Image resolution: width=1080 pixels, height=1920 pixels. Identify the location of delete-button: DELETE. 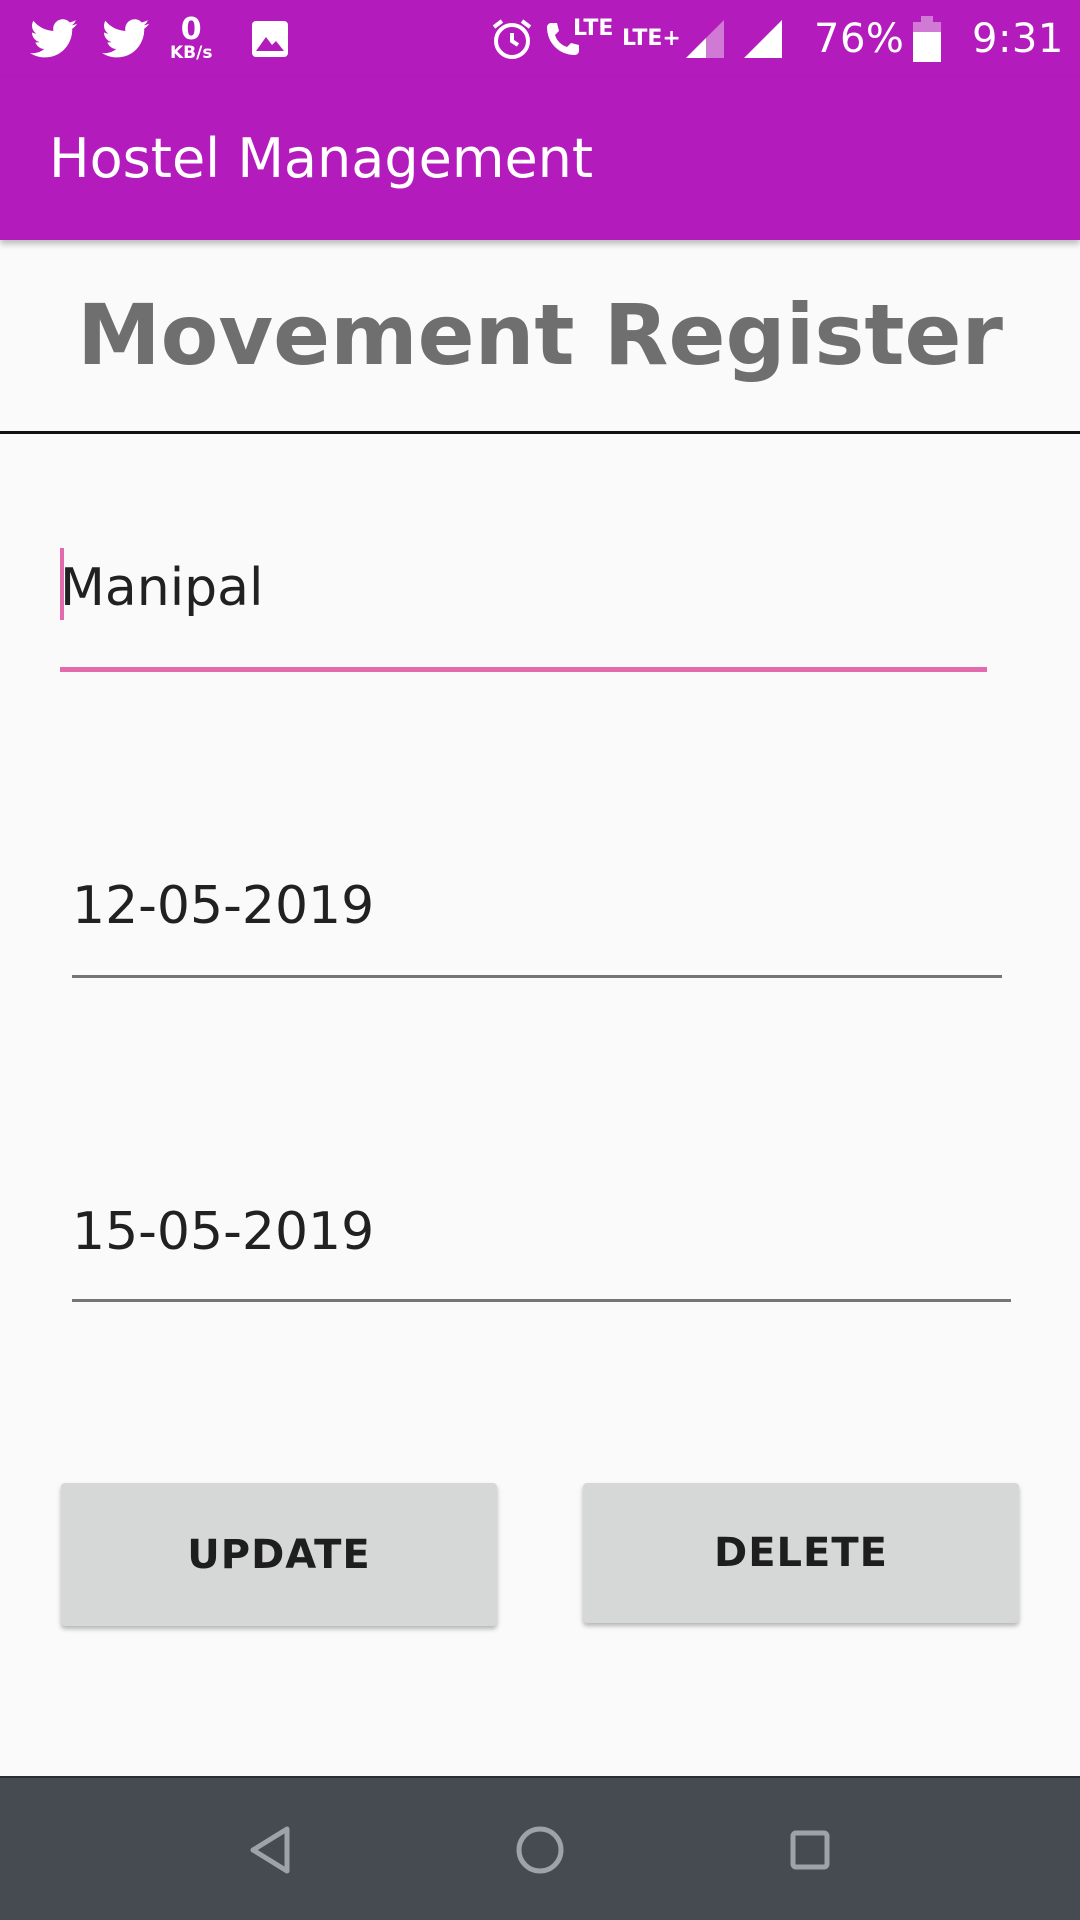
(801, 1553).